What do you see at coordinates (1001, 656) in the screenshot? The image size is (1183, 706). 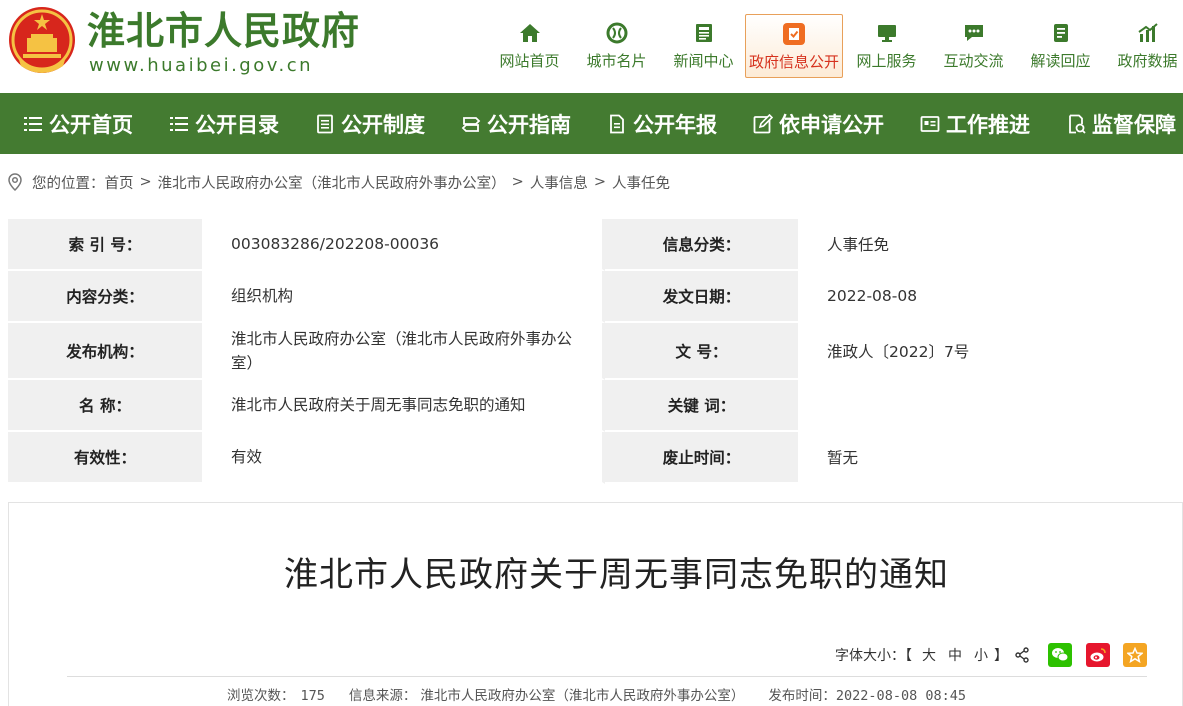 I see `font-size-close-bracket: 】` at bounding box center [1001, 656].